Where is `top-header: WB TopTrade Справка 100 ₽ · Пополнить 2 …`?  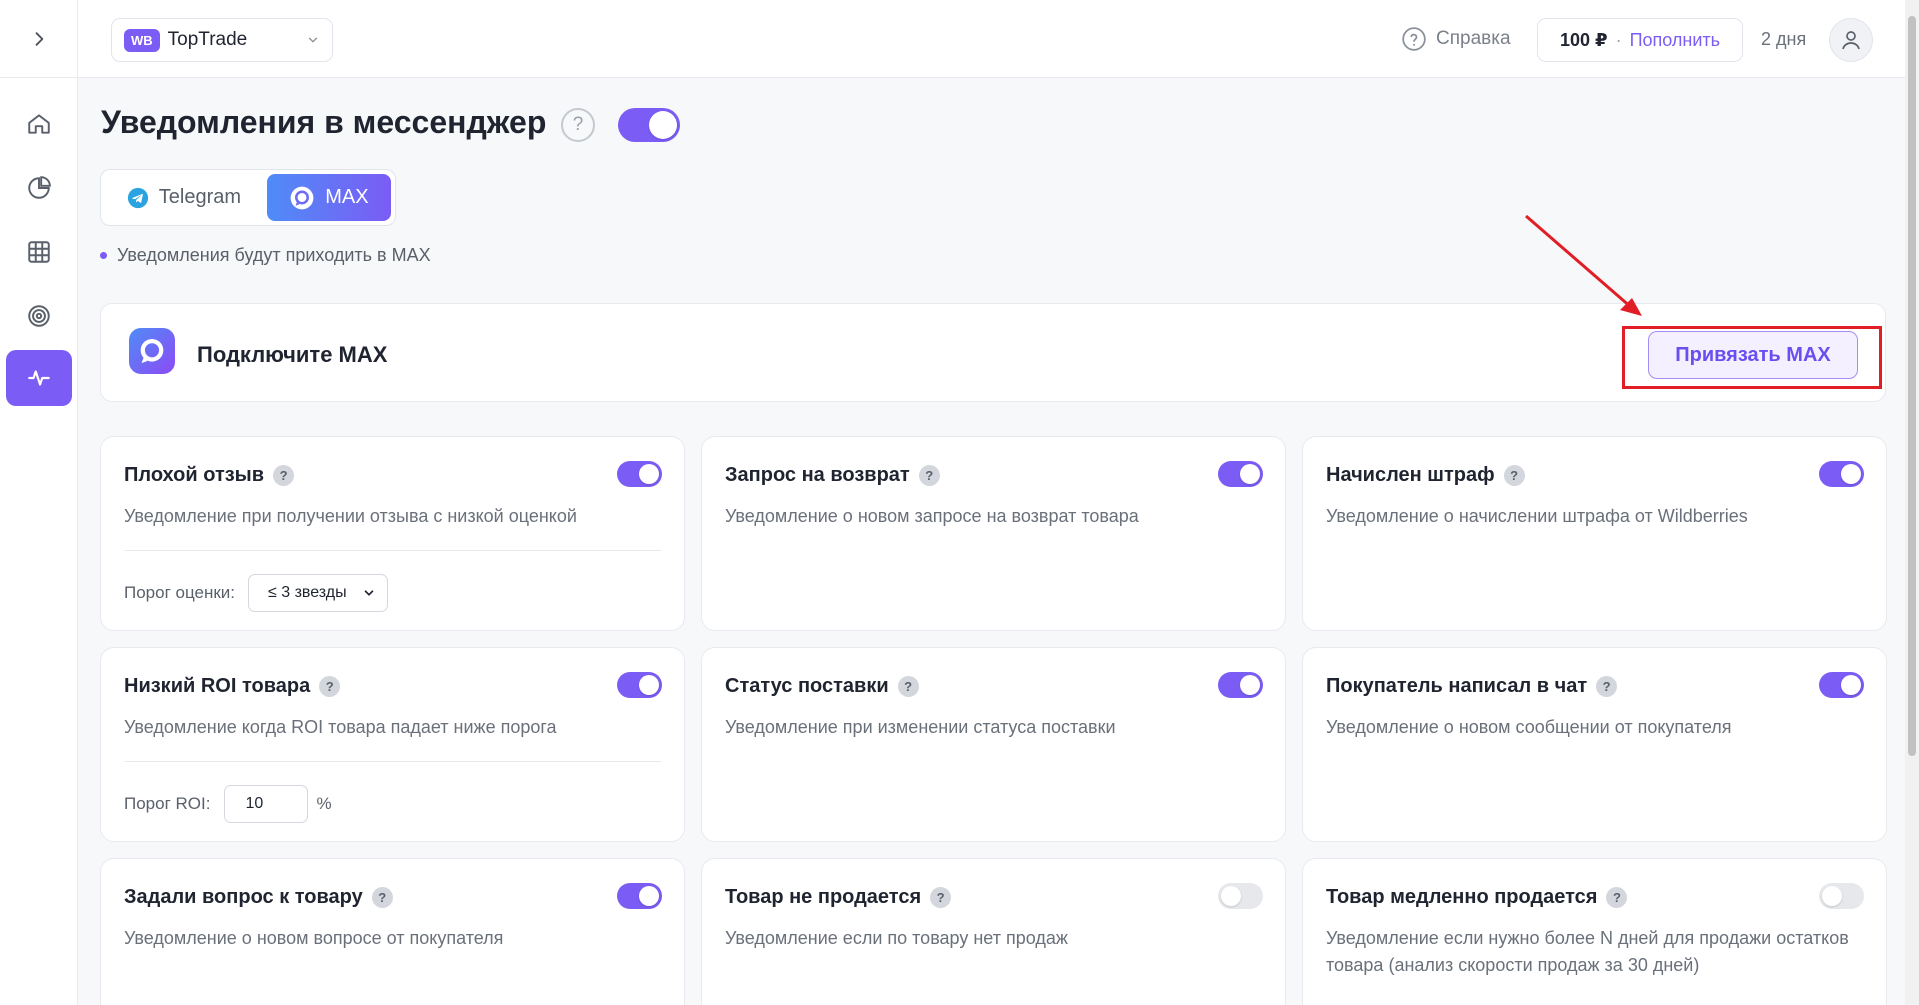
top-header: WB TopTrade Справка 100 ₽ · Пополнить 2 … is located at coordinates (991, 39).